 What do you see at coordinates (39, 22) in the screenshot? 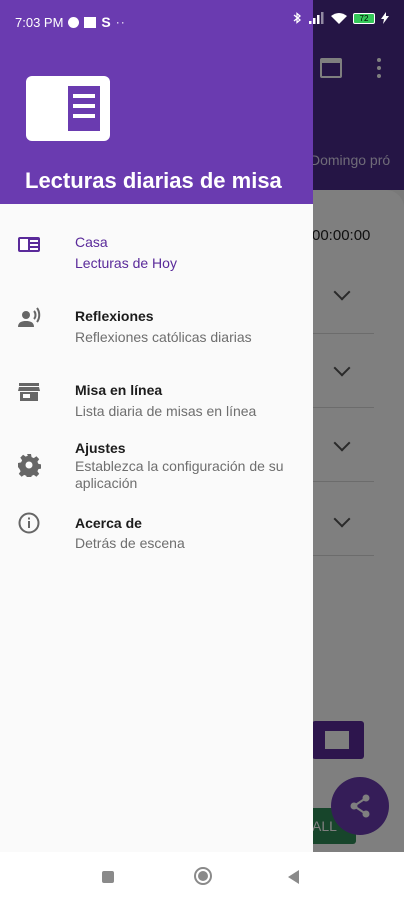
I see `status-time: 7:03 PM` at bounding box center [39, 22].